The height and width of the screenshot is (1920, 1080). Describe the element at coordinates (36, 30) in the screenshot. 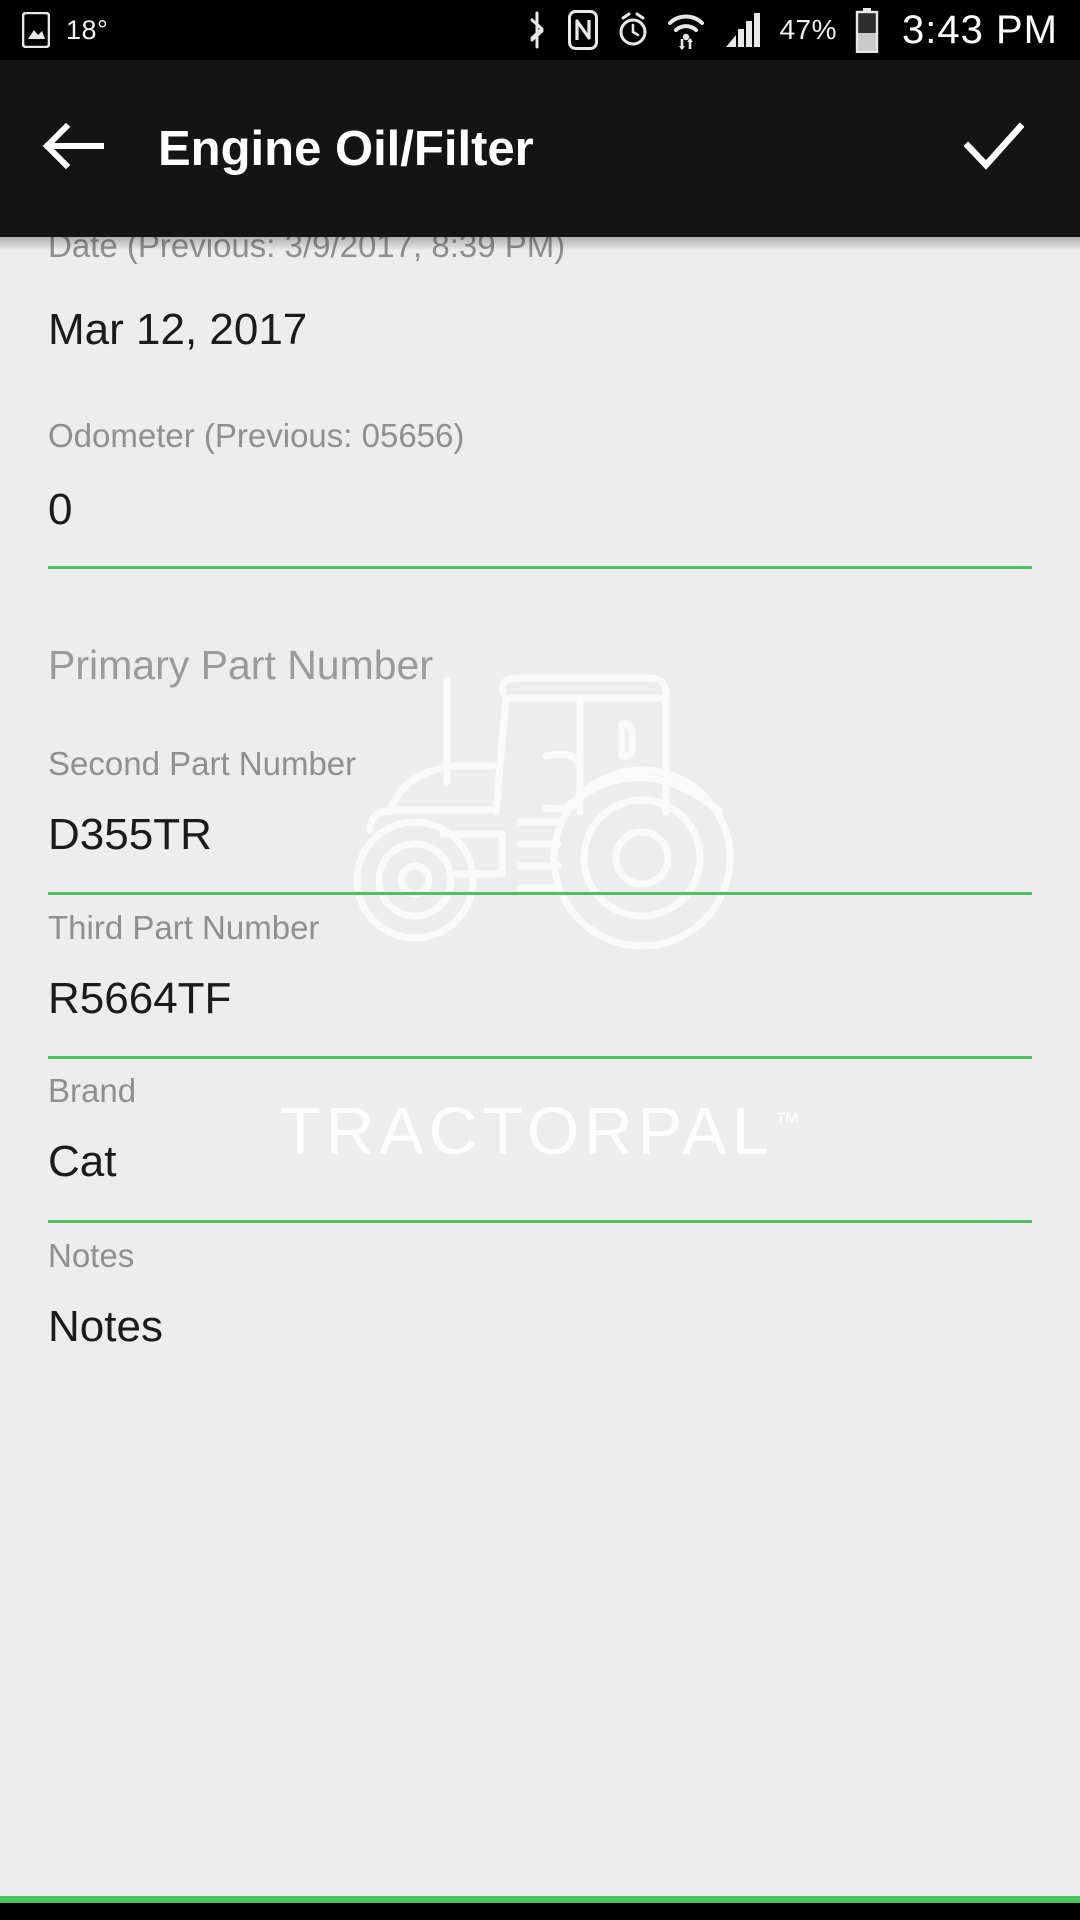

I see `wallpaper-icon` at that location.